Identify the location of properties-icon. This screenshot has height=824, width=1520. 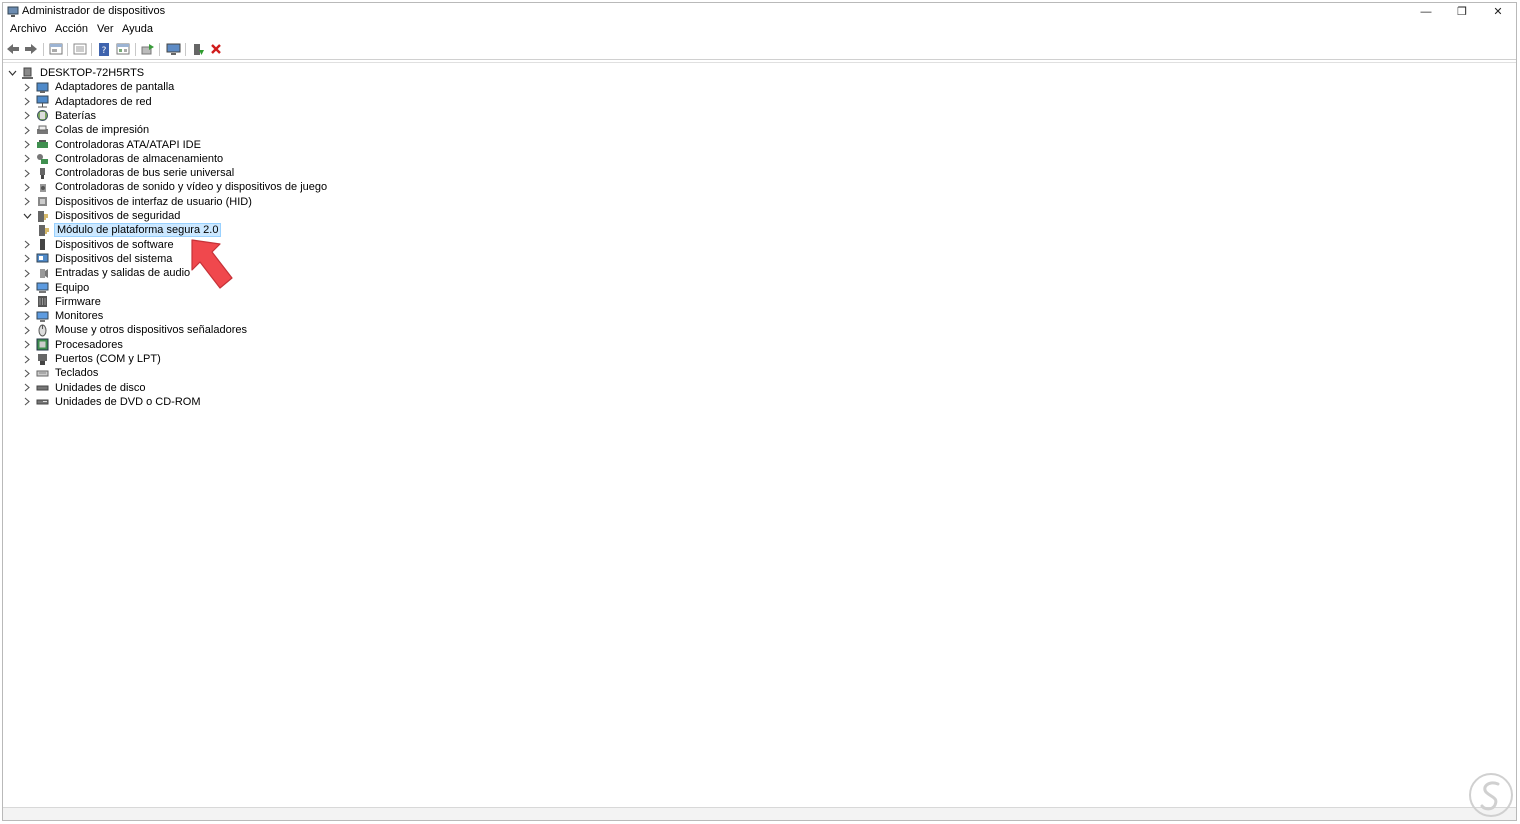
(56, 49).